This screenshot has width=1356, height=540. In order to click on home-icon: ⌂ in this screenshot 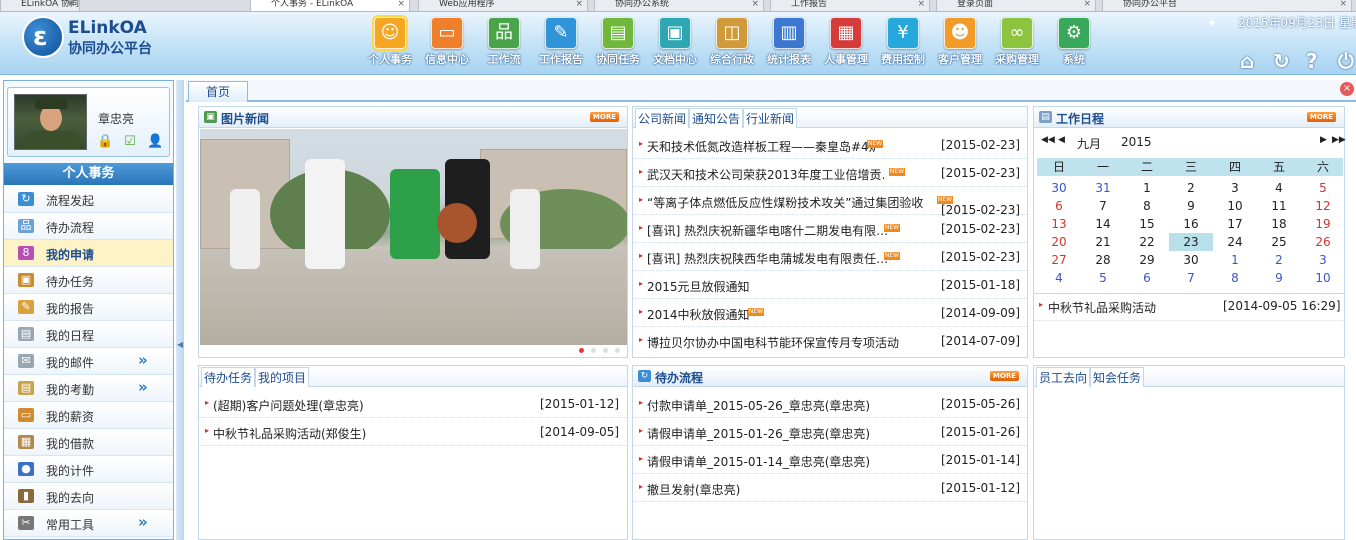, I will do `click(1247, 61)`.